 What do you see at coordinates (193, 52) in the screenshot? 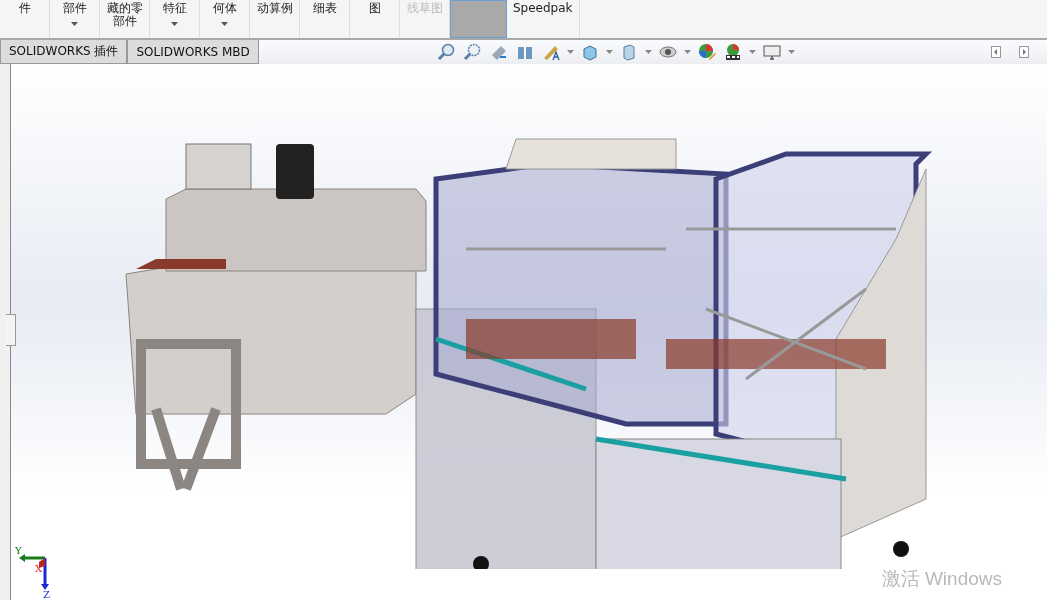
I see `tab: SOLIDWORKS MBD` at bounding box center [193, 52].